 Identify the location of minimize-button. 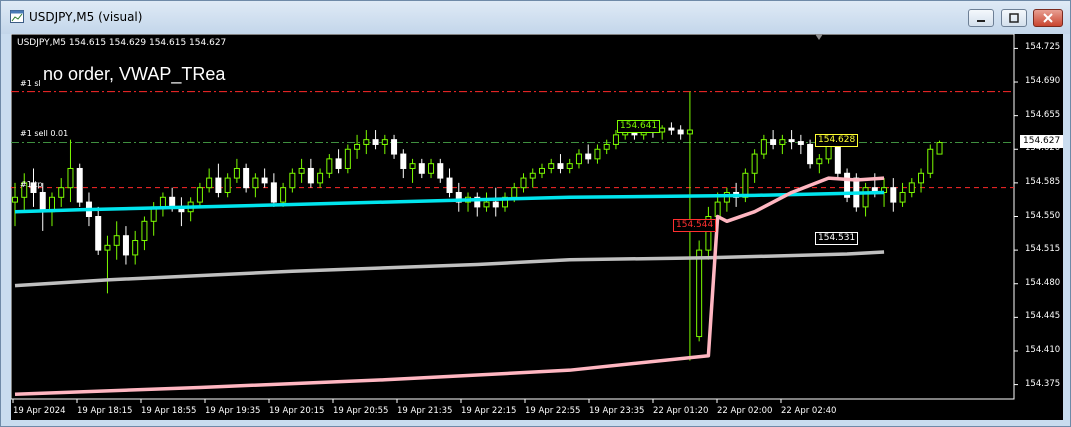
(981, 18).